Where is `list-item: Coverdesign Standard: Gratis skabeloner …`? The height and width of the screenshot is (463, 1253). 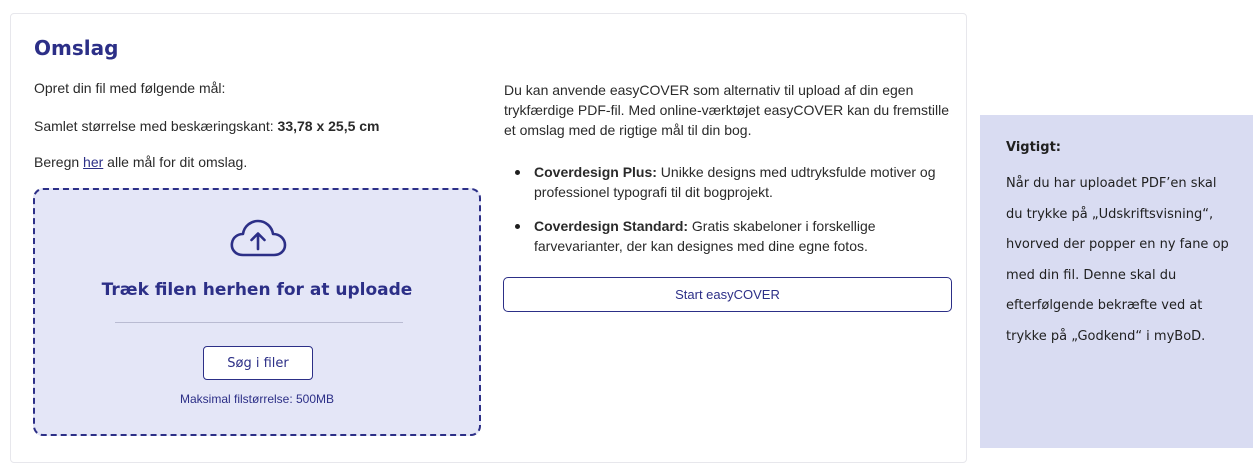 list-item: Coverdesign Standard: Gratis skabeloner … is located at coordinates (731, 236).